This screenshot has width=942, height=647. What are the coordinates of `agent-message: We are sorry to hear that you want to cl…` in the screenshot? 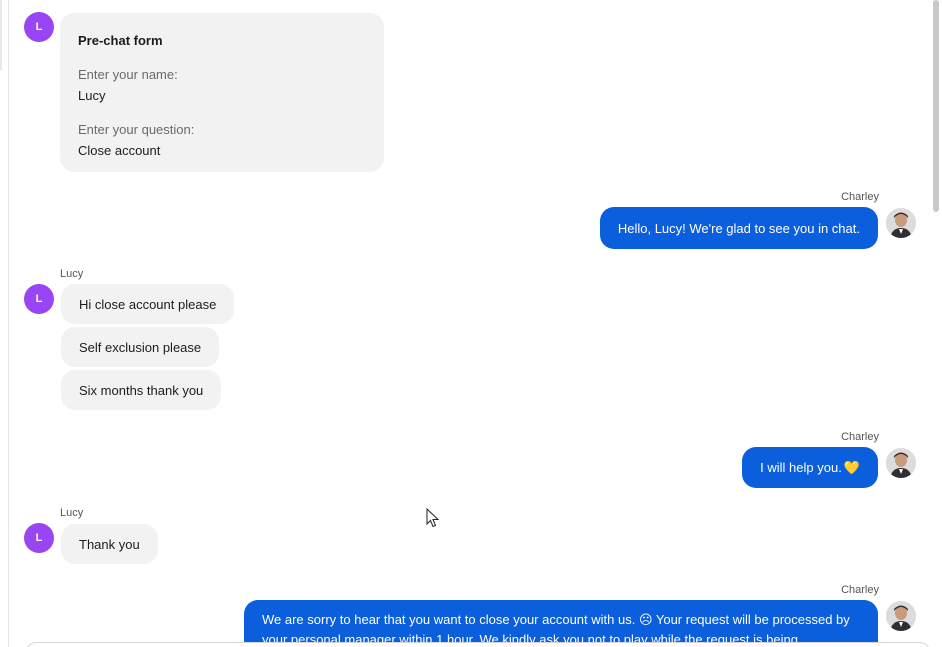 It's located at (561, 623).